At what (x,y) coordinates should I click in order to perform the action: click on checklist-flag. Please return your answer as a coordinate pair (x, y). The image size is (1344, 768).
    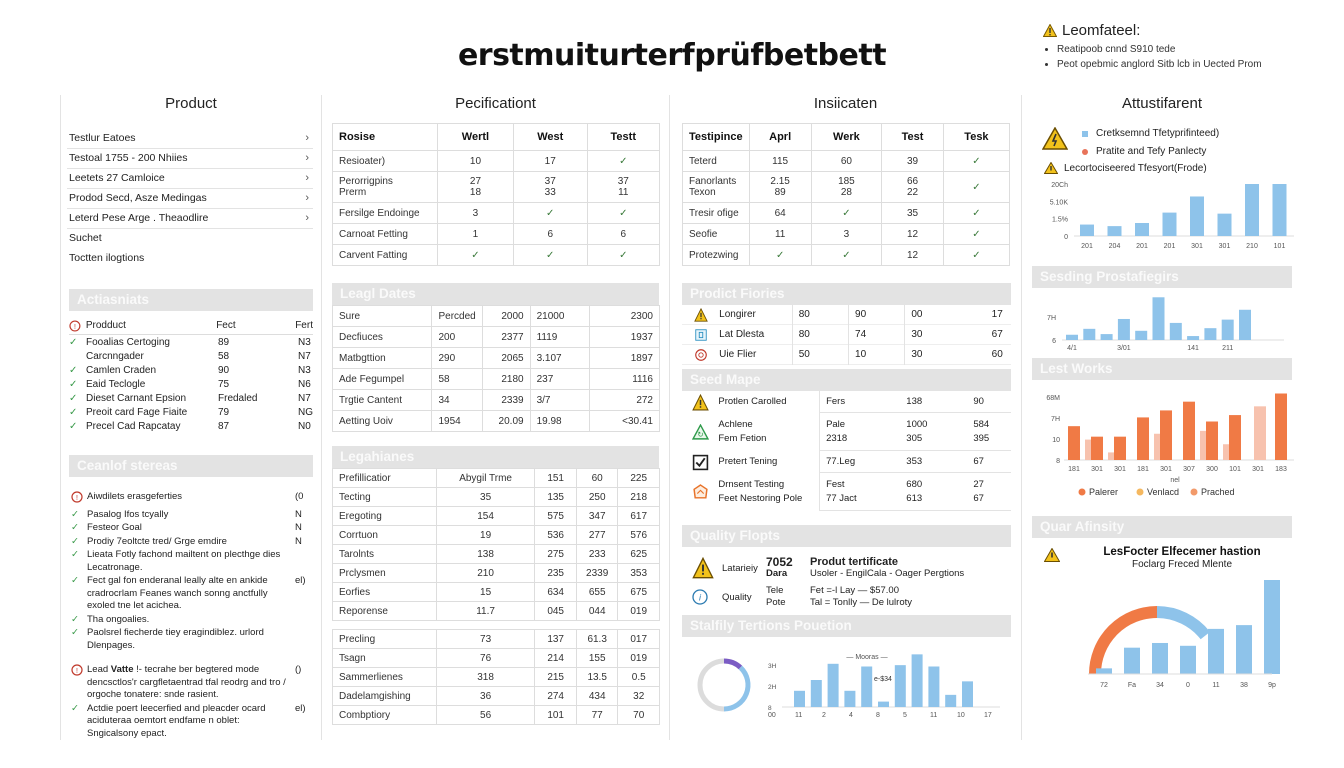
    Looking at the image, I should click on (304, 561).